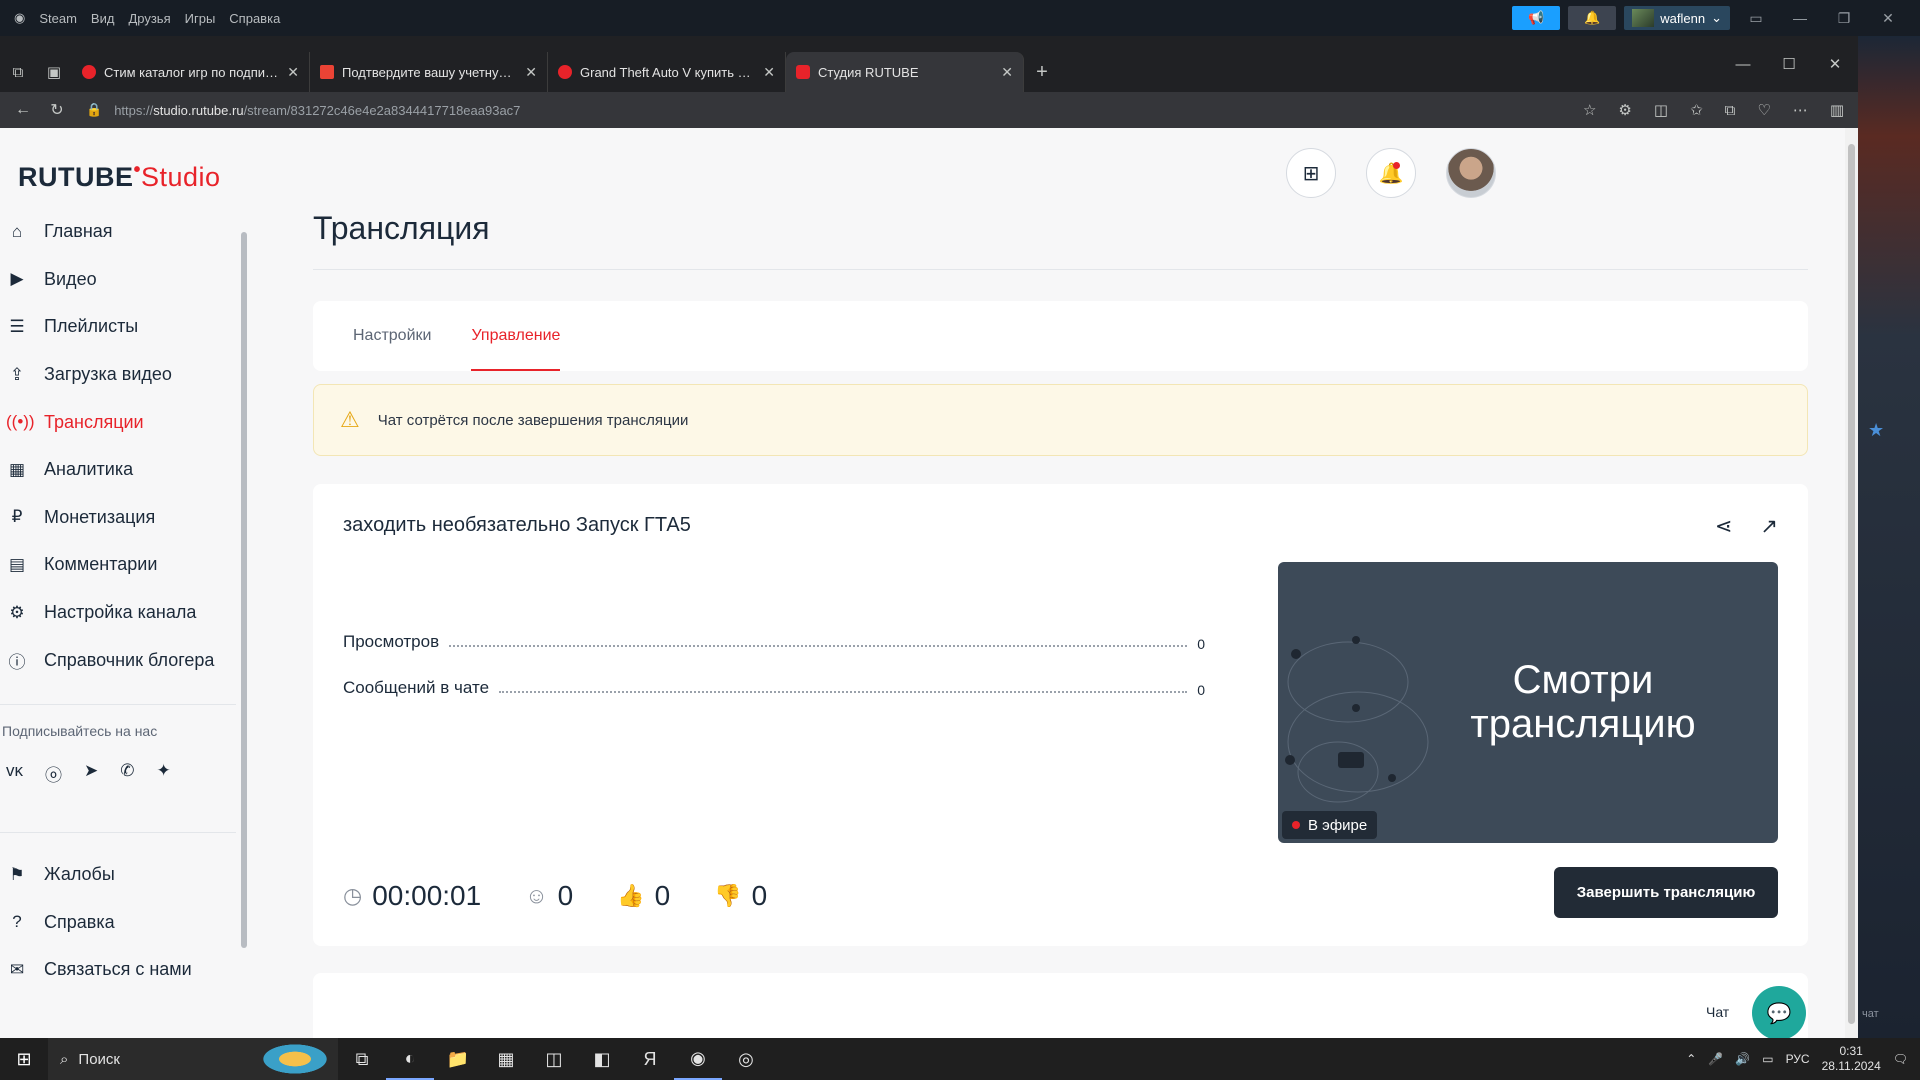  Describe the element at coordinates (1592, 18) in the screenshot. I see `steam-notifications-button: 🔔` at that location.